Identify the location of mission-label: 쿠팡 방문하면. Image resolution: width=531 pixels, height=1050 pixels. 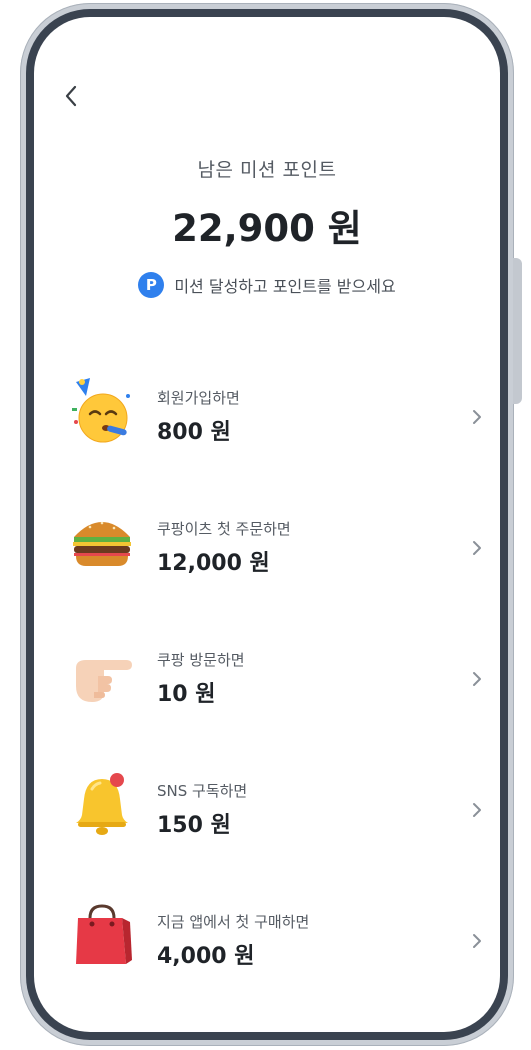
(201, 660).